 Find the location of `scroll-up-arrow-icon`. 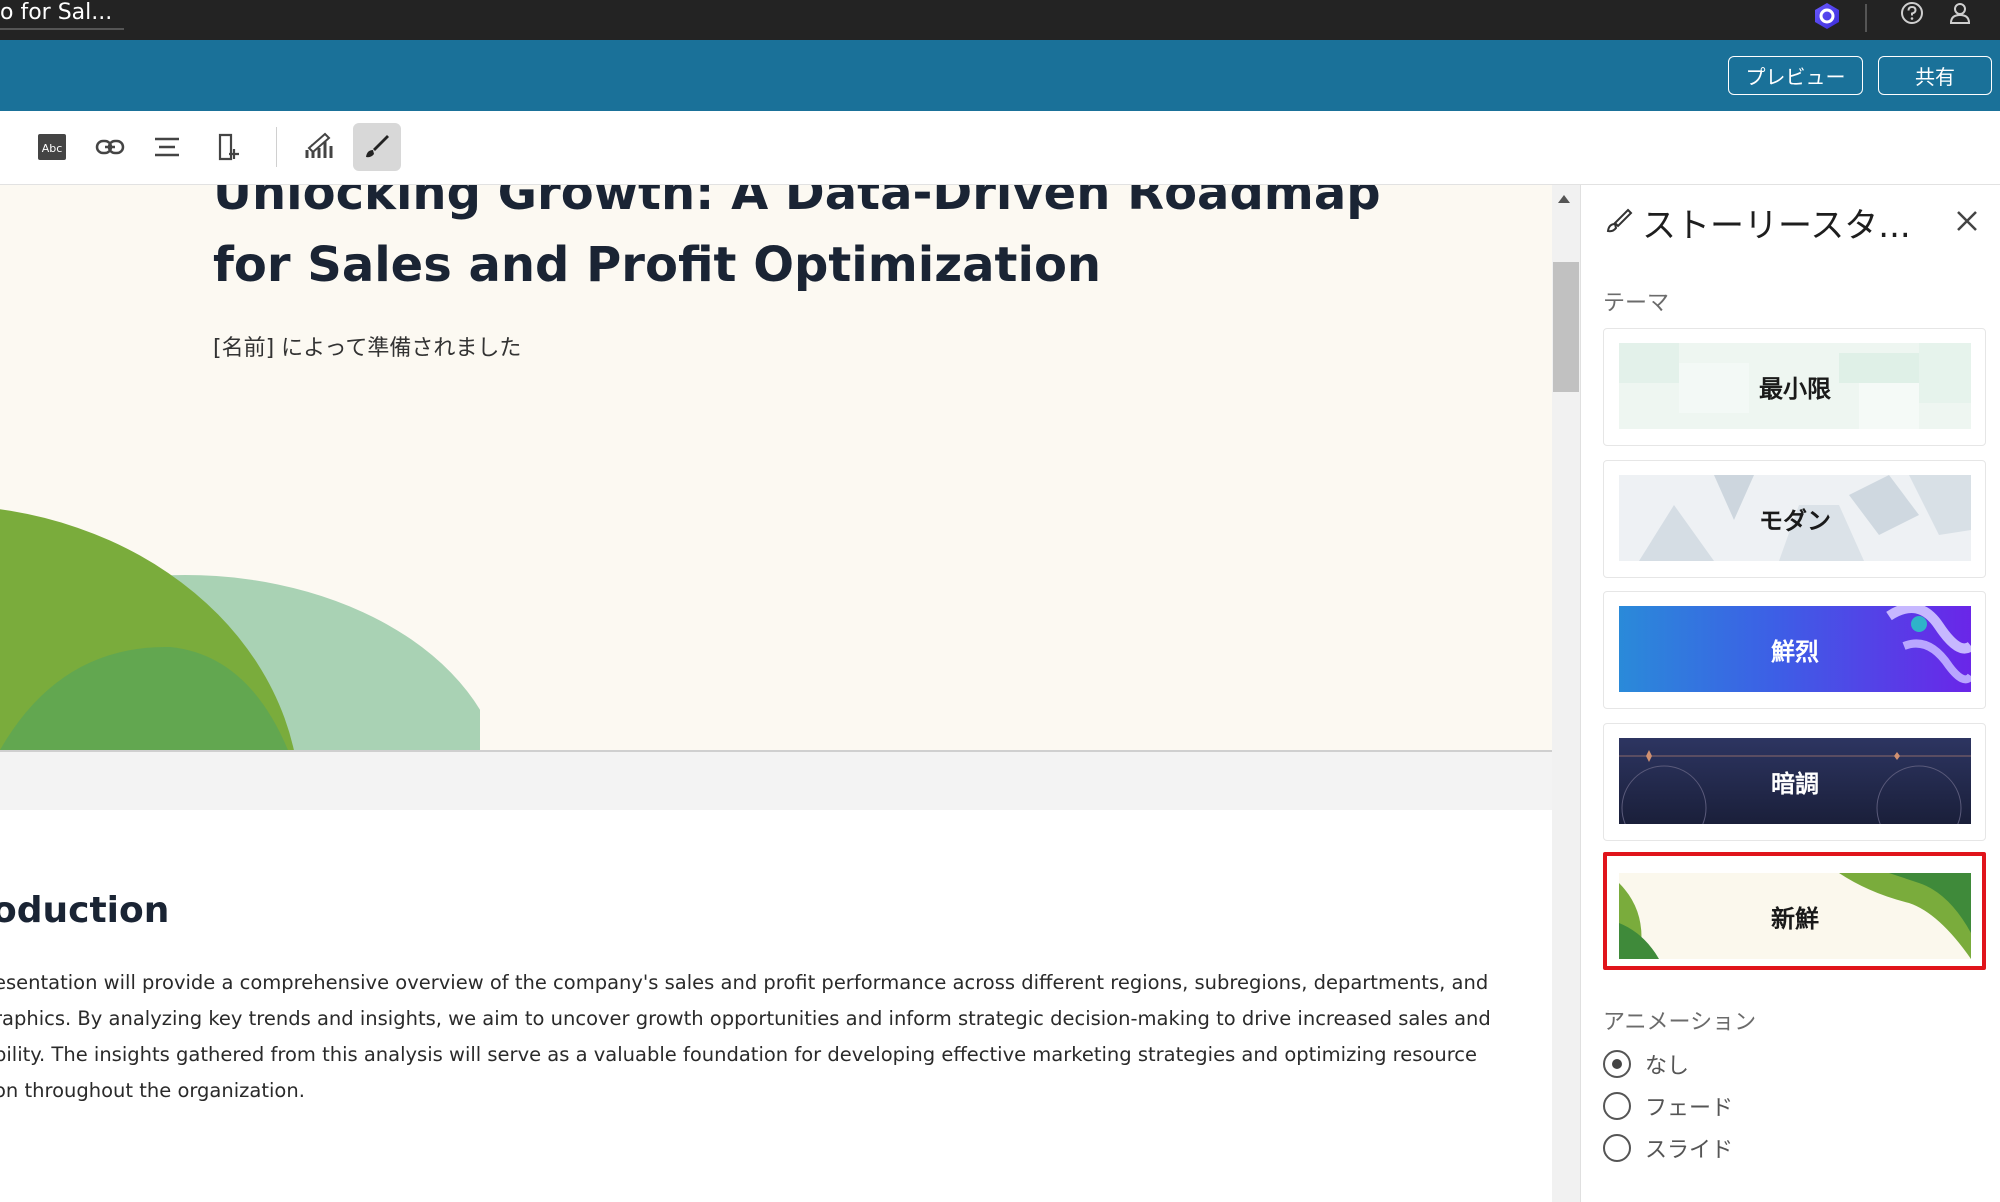

scroll-up-arrow-icon is located at coordinates (1564, 199).